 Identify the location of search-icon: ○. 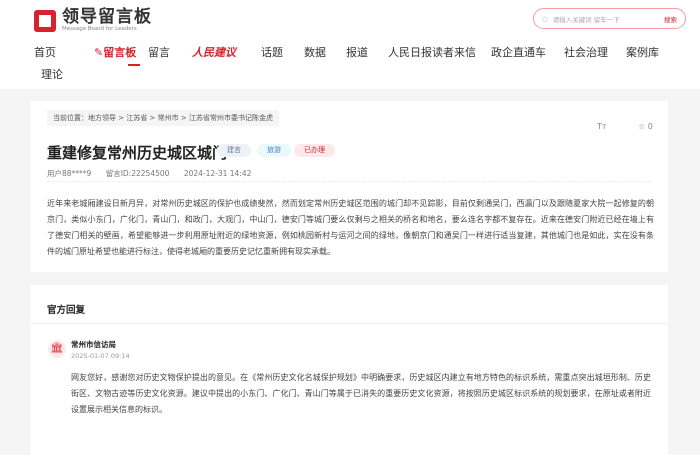
(545, 18).